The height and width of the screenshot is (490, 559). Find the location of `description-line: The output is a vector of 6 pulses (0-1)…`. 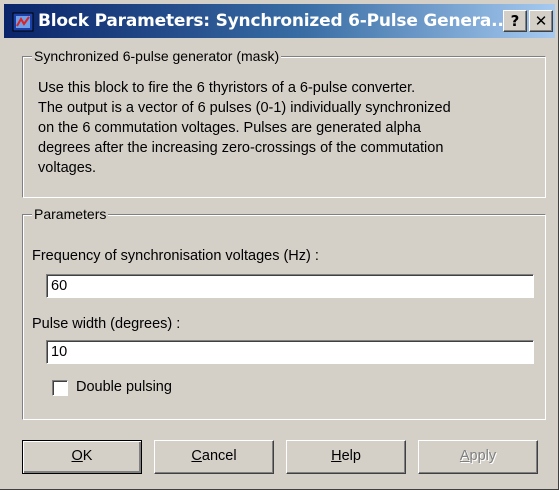

description-line: The output is a vector of 6 pulses (0-1)… is located at coordinates (244, 108).